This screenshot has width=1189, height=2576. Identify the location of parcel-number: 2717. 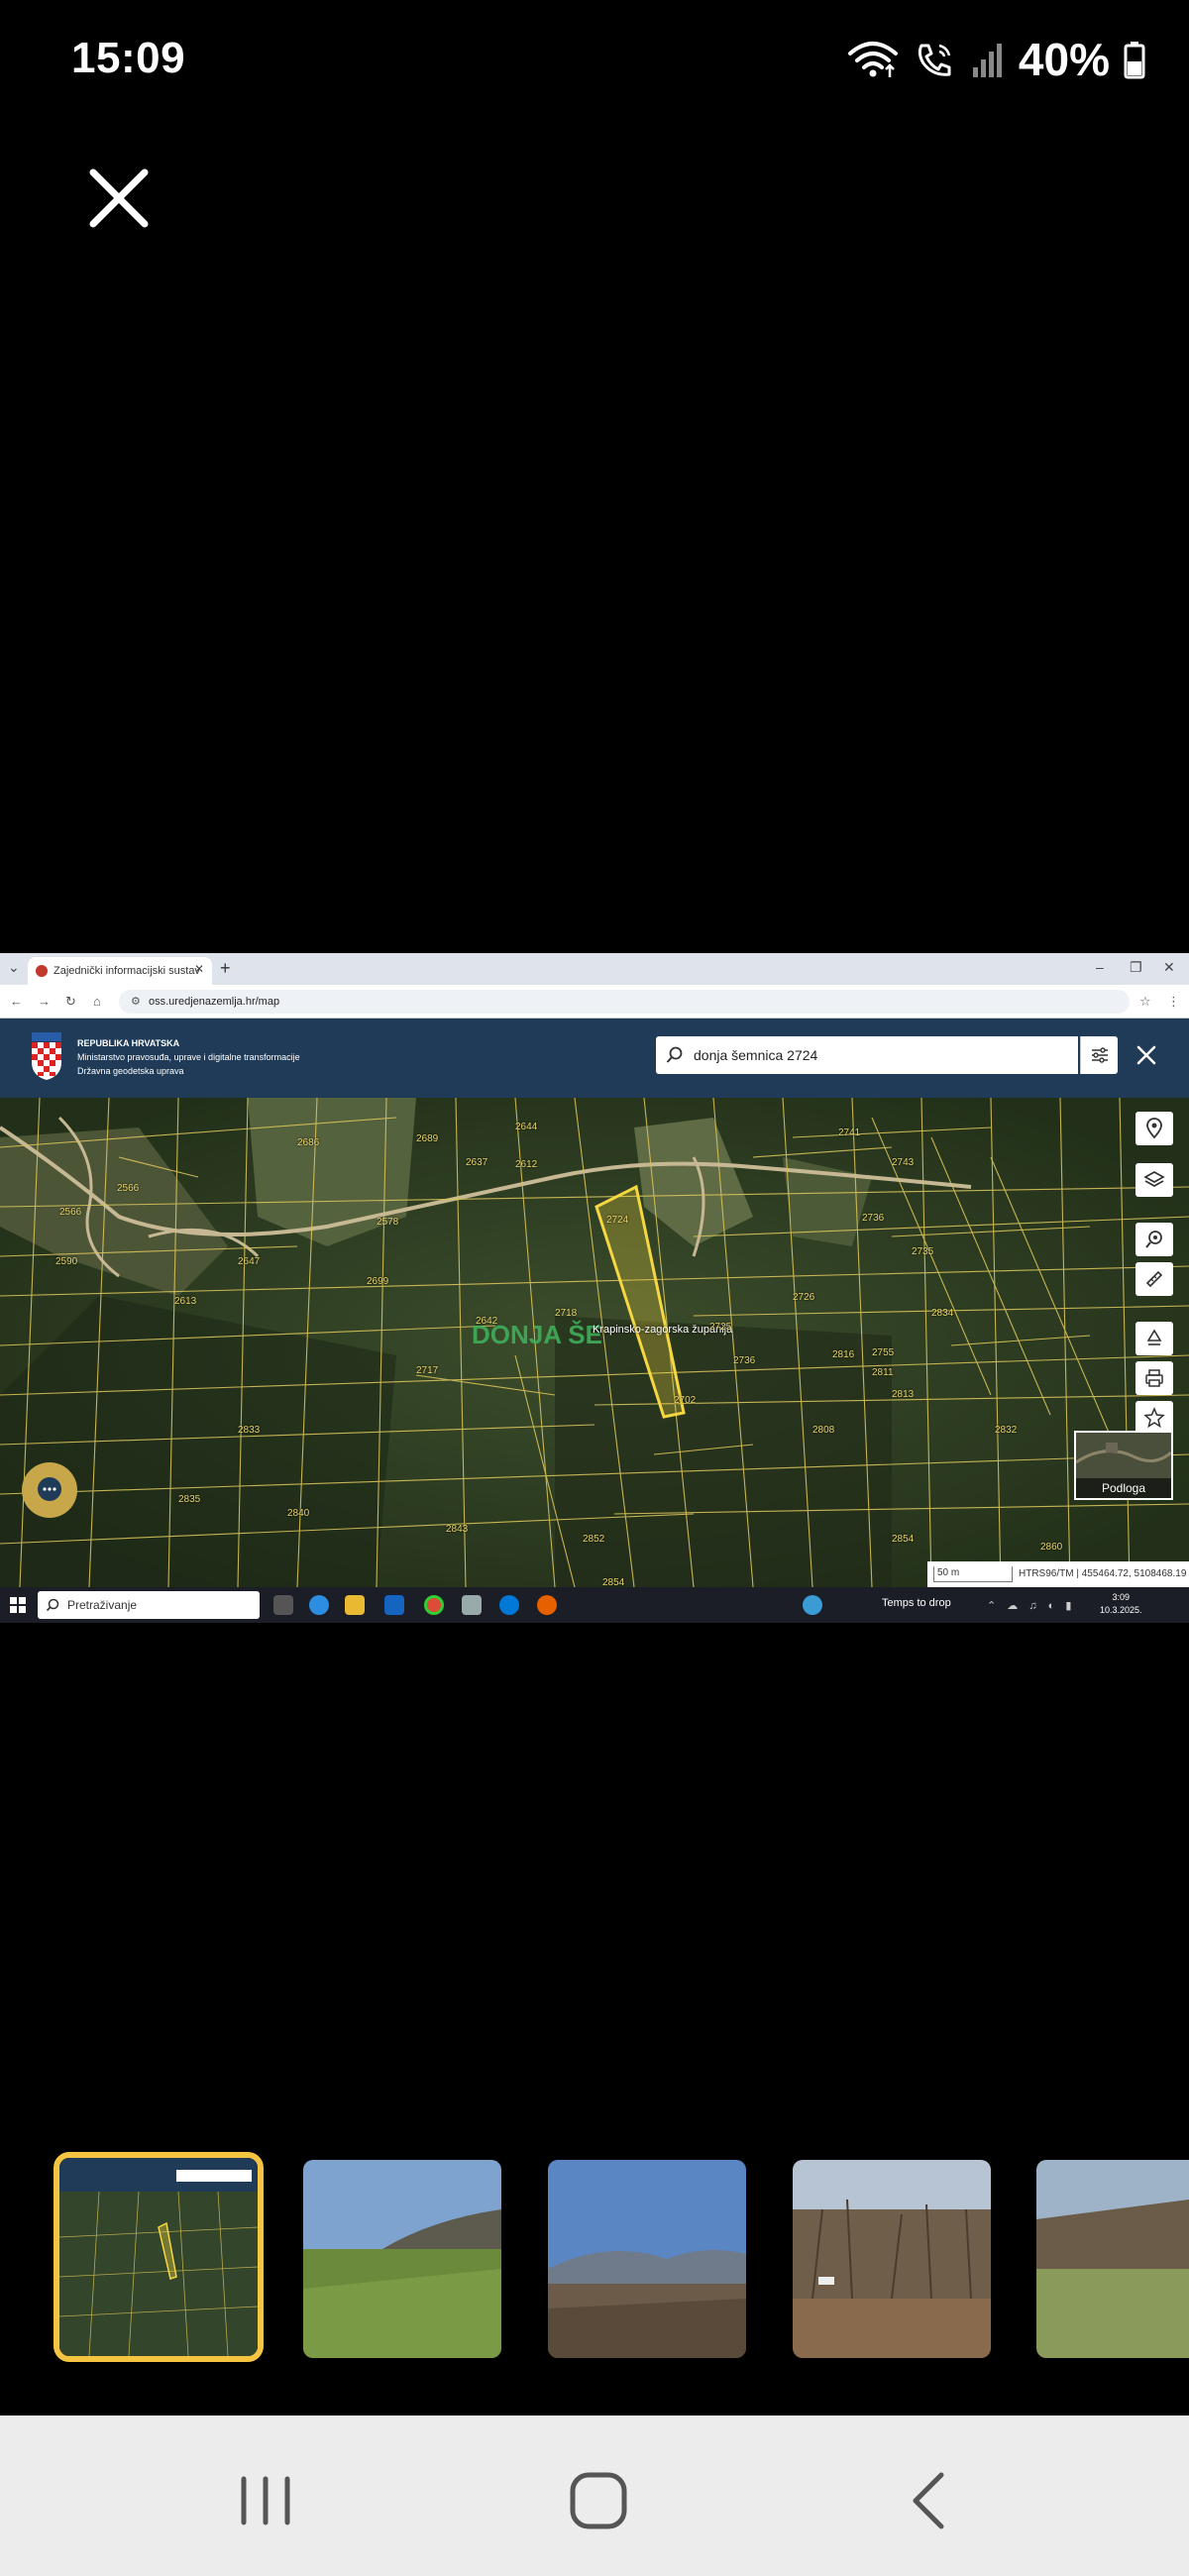
(428, 1370).